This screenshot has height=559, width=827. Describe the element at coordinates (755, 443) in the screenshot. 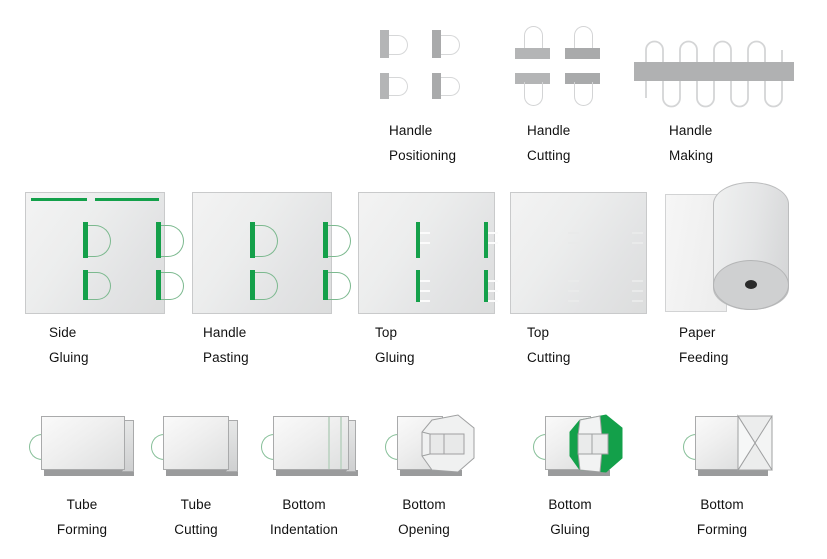

I see `bottom-forming-flaps` at that location.